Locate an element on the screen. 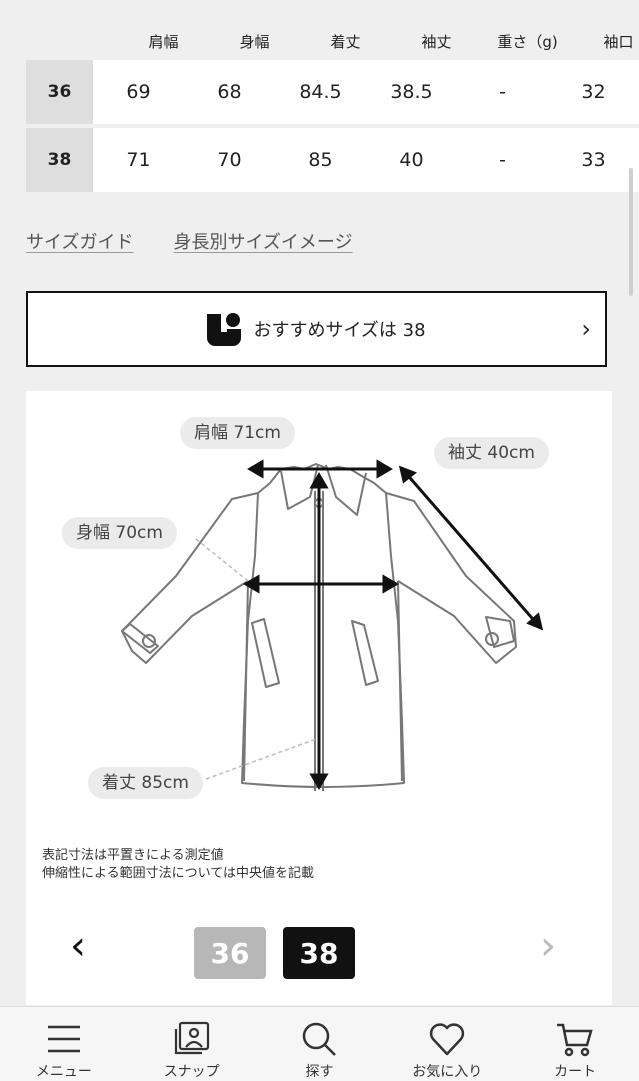  table-header: 肩幅 身幅 着丈 袖丈 重さ（g) 袖口 is located at coordinates (332, 41).